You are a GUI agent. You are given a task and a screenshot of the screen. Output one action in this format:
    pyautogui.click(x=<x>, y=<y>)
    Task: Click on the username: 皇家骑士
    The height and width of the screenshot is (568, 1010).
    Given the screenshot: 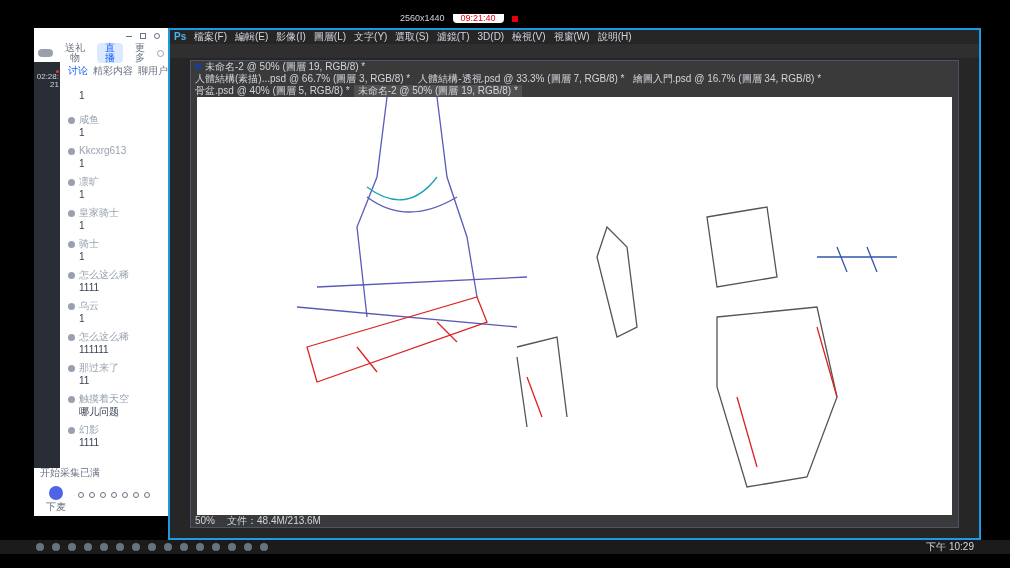 What is the action you would take?
    pyautogui.click(x=99, y=213)
    